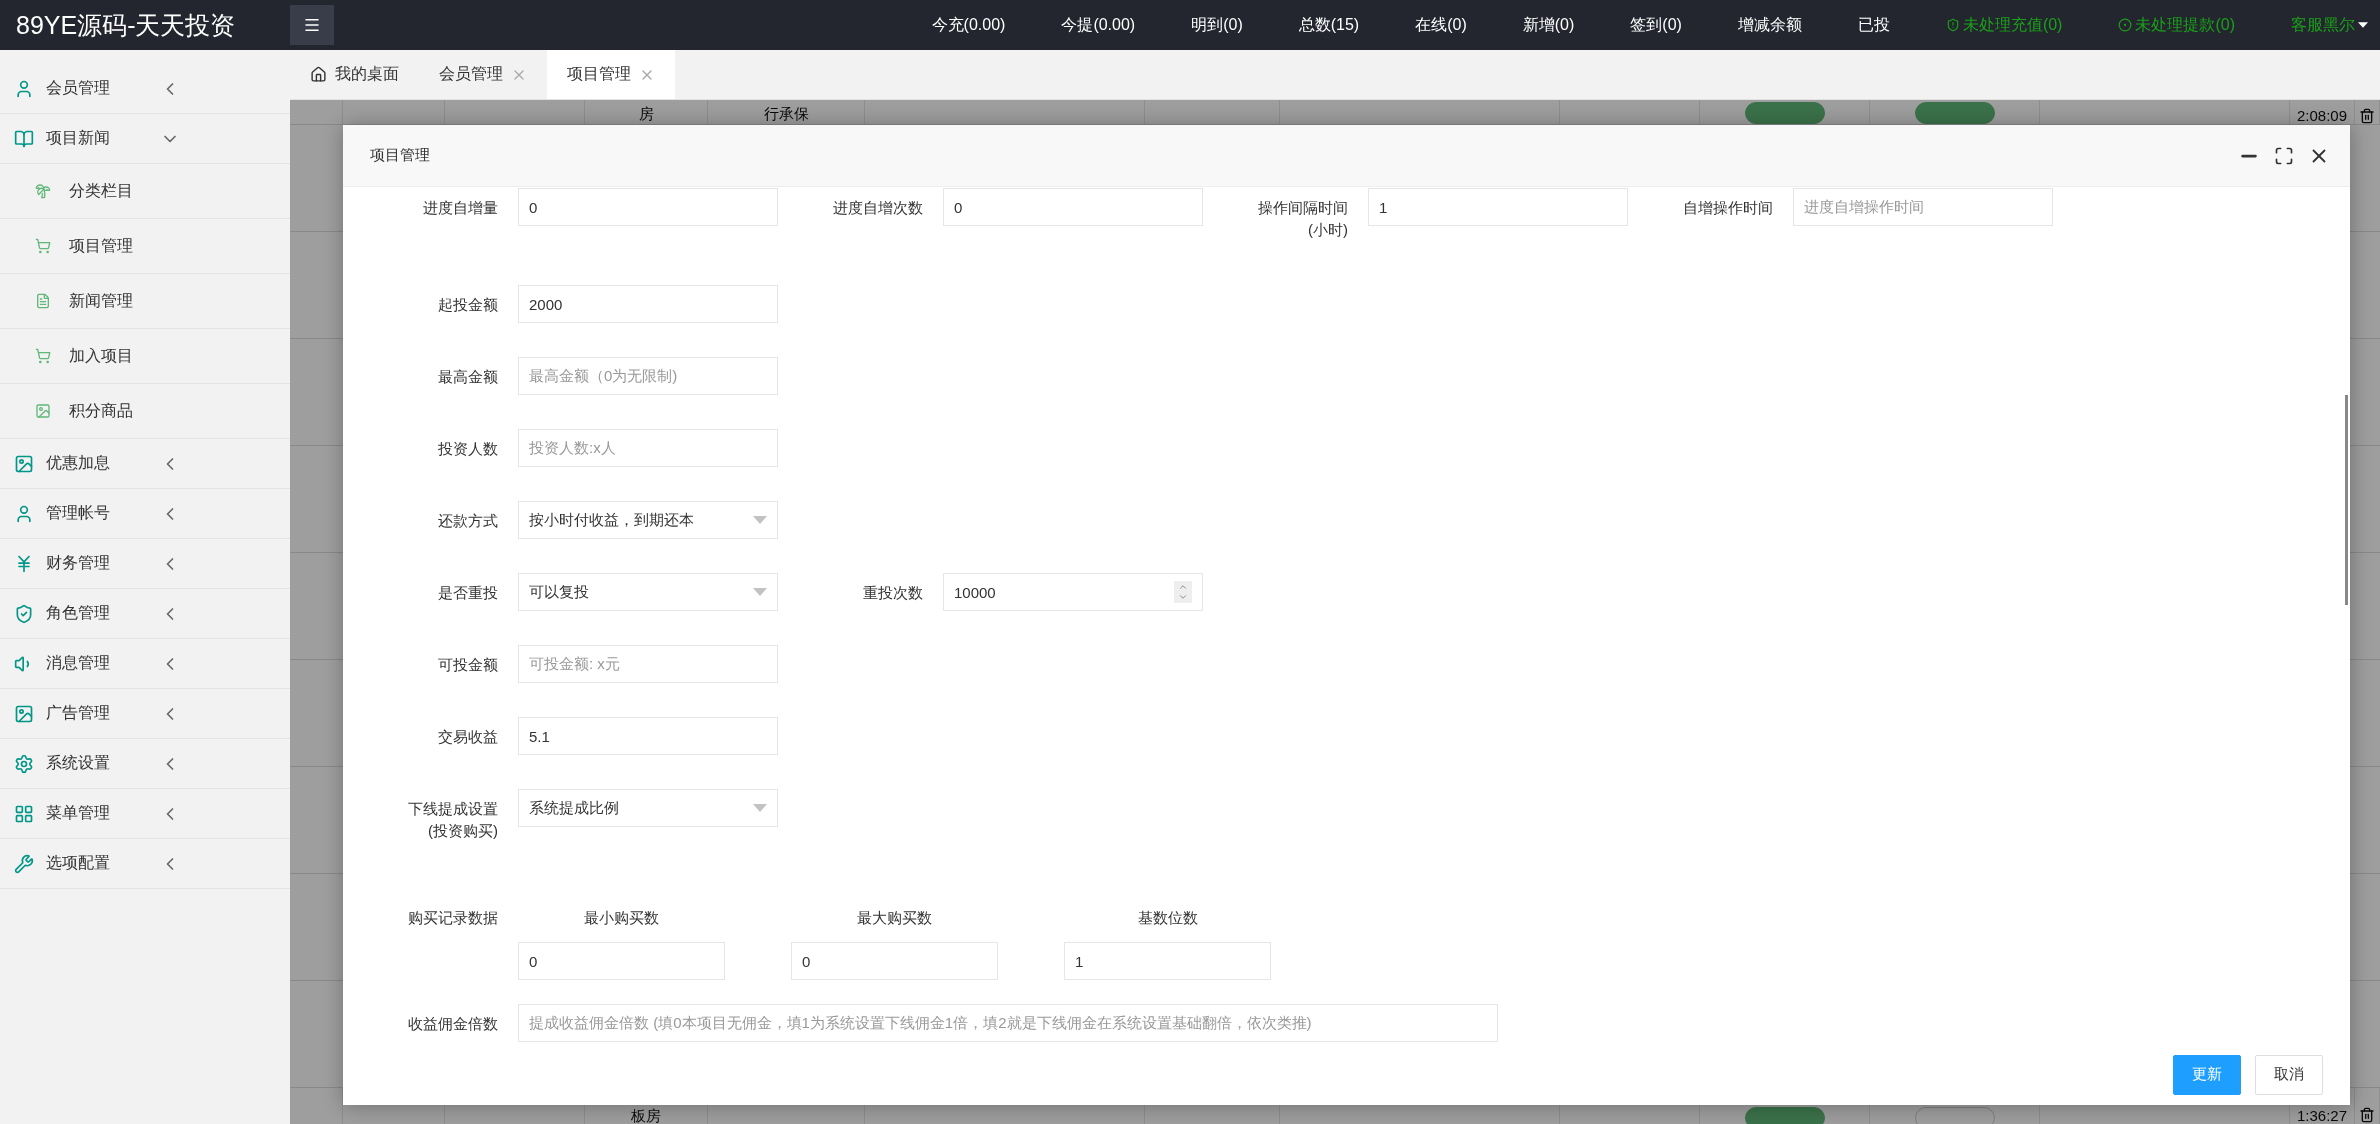 This screenshot has height=1124, width=2380. What do you see at coordinates (467, 521) in the screenshot?
I see `field-label: 还款方式` at bounding box center [467, 521].